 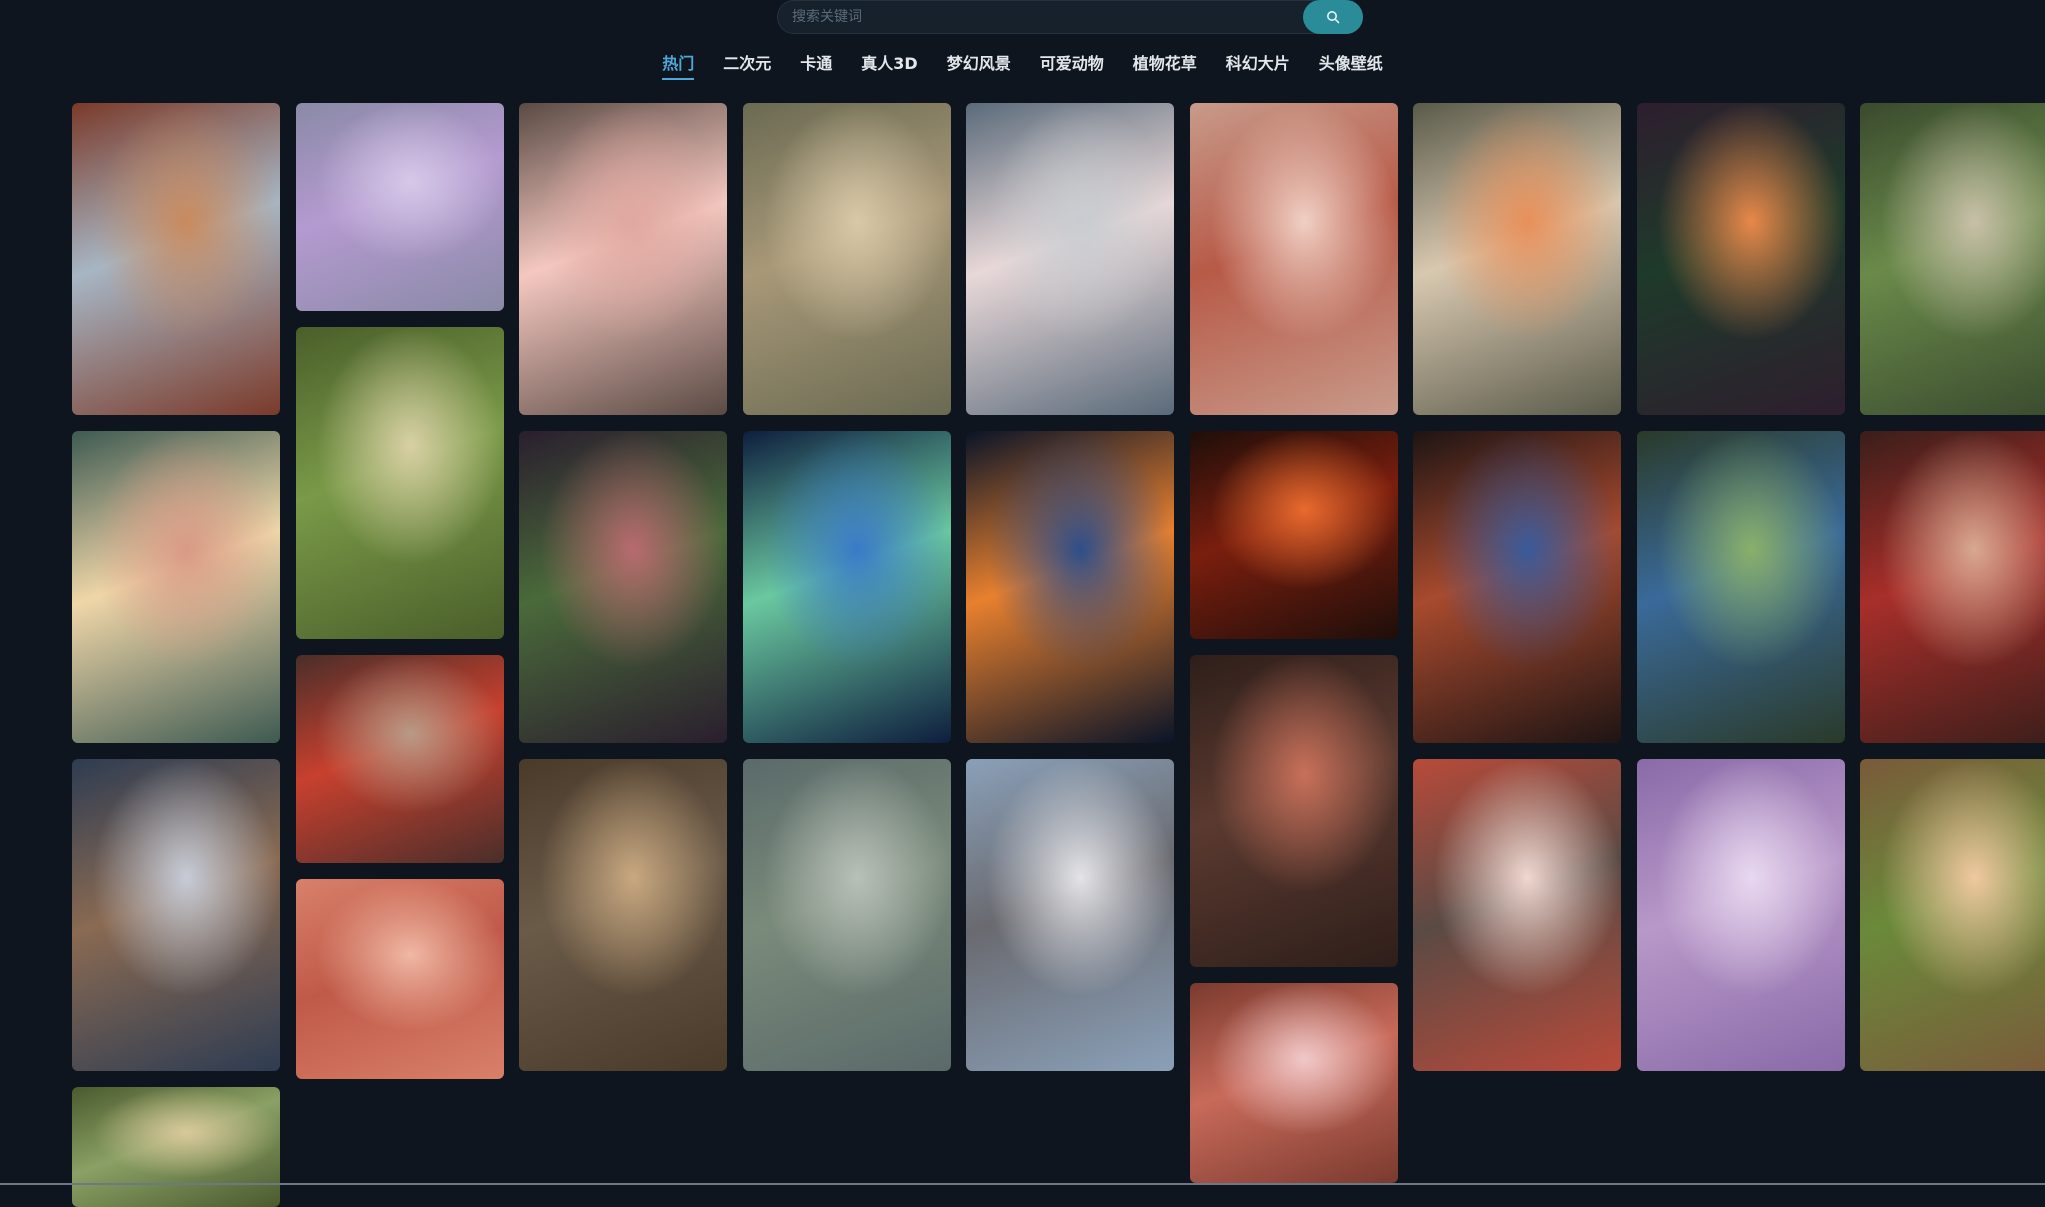 I want to click on gallery-image-girl-with-orange-flowers, so click(x=1517, y=259).